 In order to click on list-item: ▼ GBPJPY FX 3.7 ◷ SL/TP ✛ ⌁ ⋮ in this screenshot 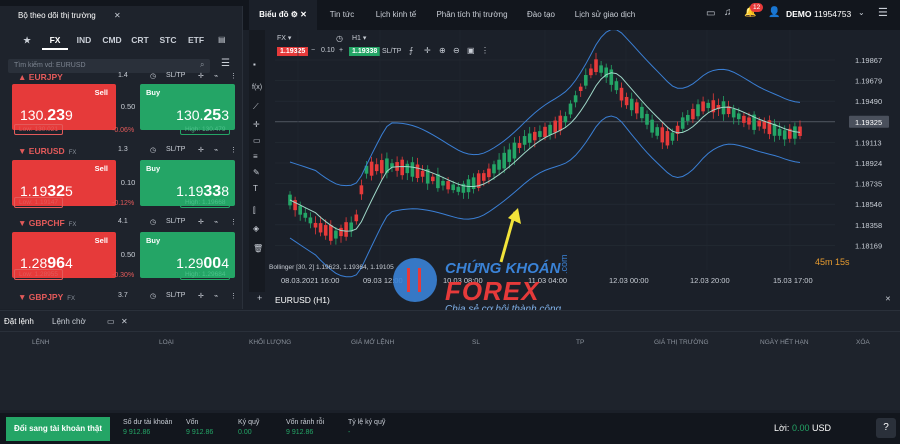, I will do `click(122, 299)`.